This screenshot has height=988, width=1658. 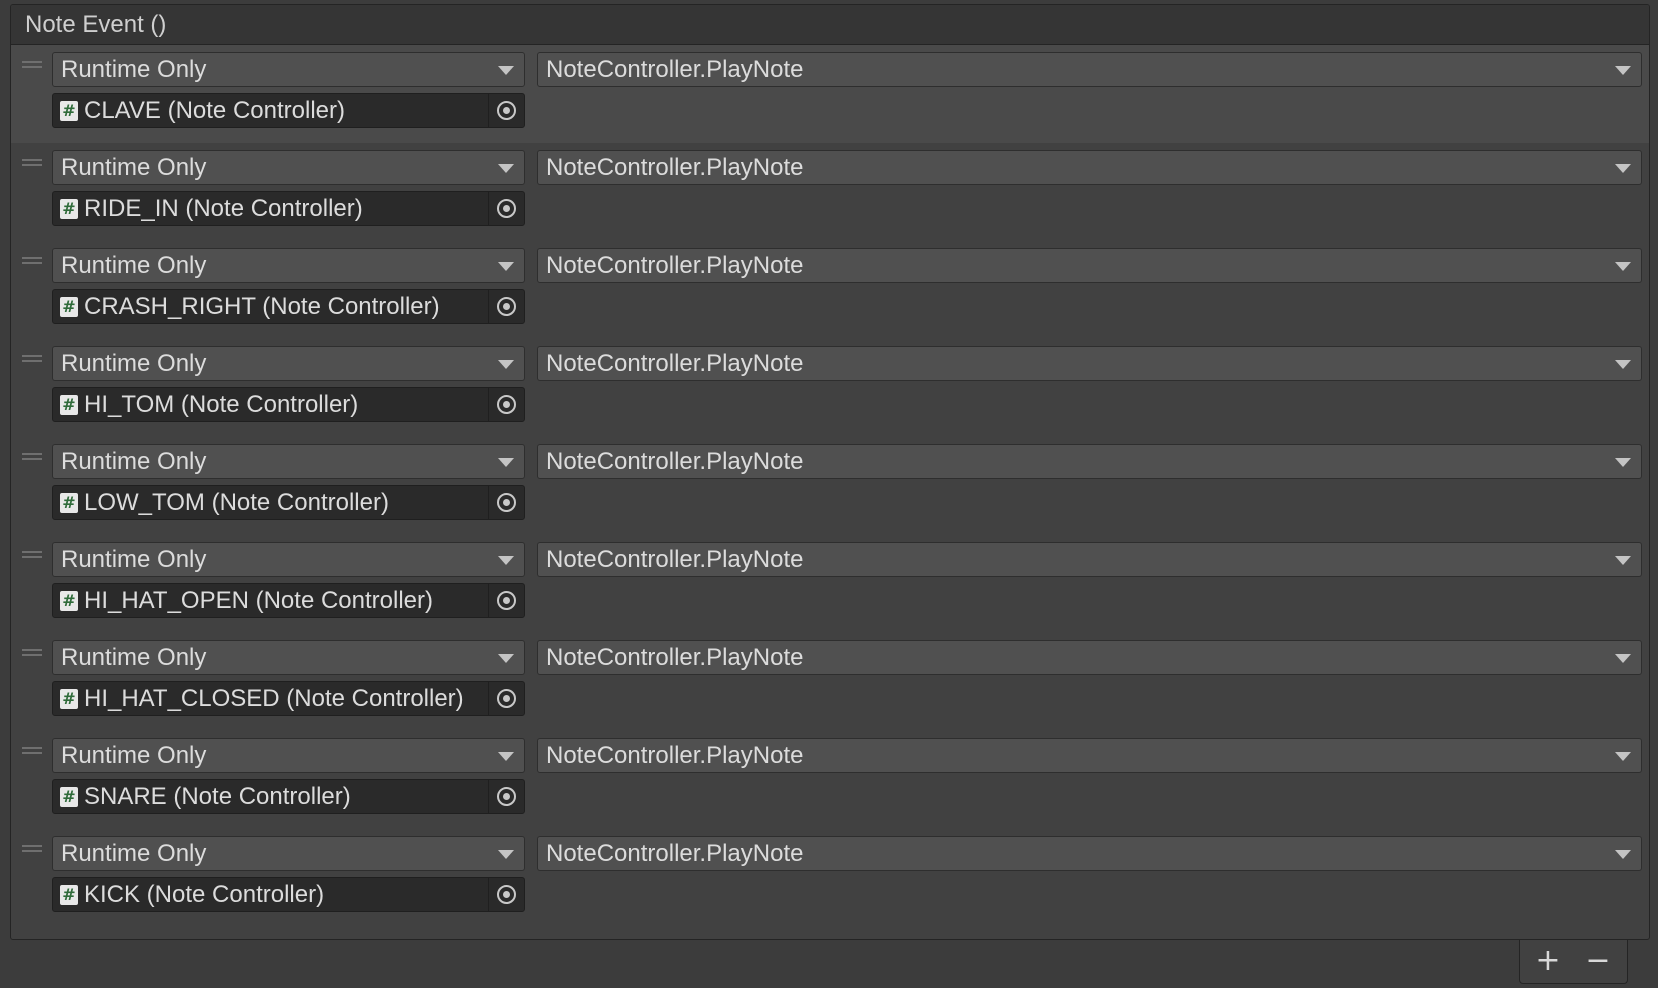 I want to click on target-object-field: # HI_HAT_OPEN (Note Controller), so click(x=288, y=600).